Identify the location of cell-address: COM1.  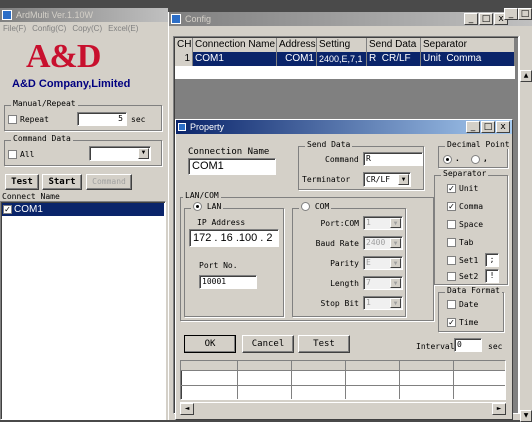
(297, 59).